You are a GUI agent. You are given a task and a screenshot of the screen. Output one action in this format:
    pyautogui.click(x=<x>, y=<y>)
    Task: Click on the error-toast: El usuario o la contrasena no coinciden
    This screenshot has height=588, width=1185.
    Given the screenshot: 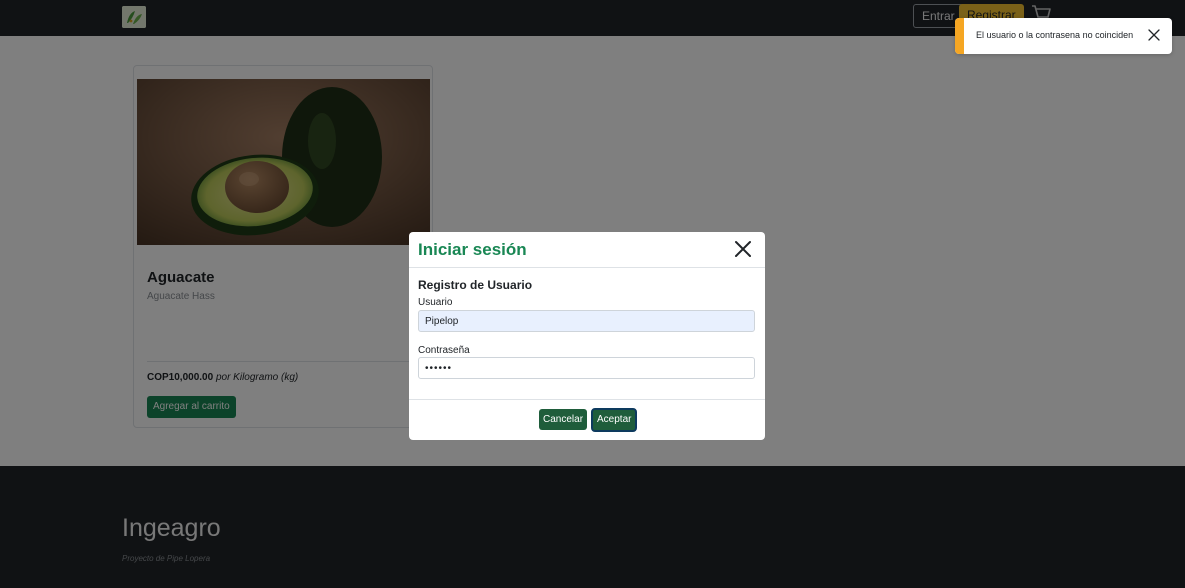 What is the action you would take?
    pyautogui.click(x=1063, y=36)
    